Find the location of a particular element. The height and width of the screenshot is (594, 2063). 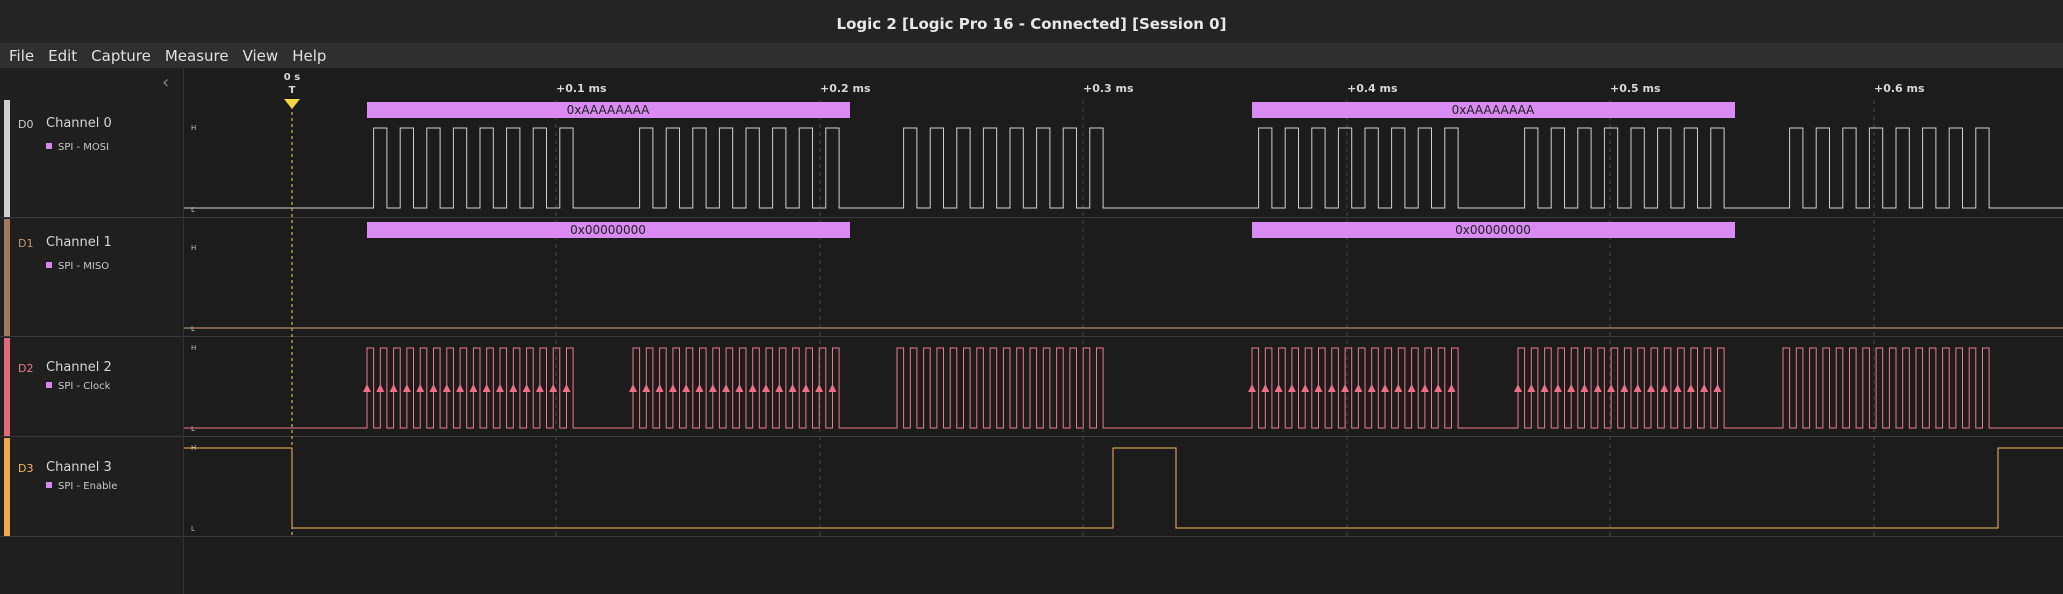

time-tick-label: +0.2 ms is located at coordinates (845, 88).